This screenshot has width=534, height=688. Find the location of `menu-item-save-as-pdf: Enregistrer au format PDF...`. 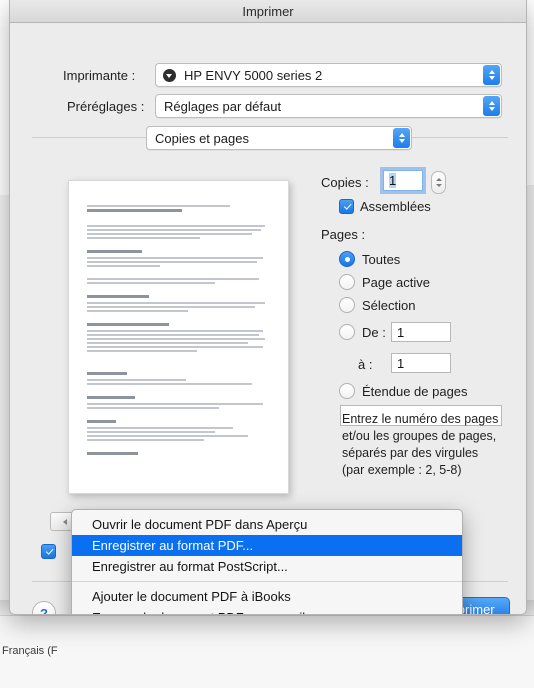

menu-item-save-as-pdf: Enregistrer au format PDF... is located at coordinates (267, 545).